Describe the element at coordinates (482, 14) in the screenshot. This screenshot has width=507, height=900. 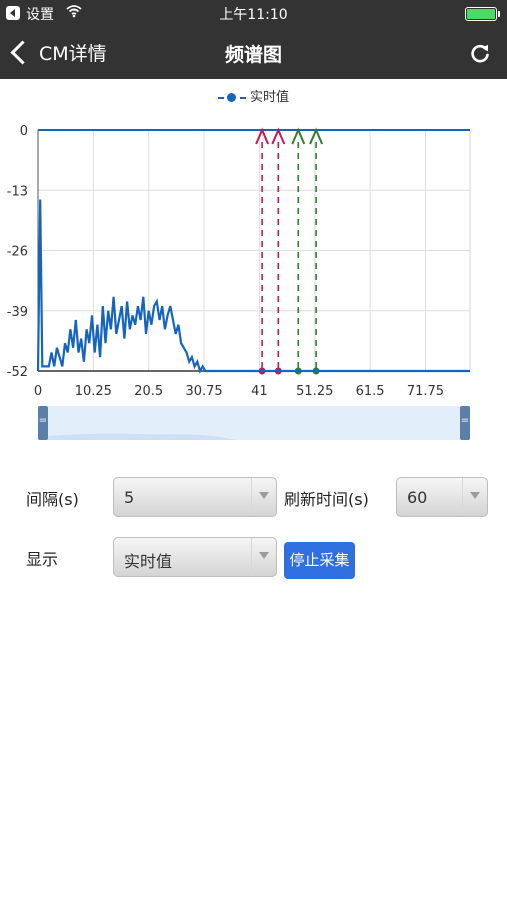
I see `battery-icon` at that location.